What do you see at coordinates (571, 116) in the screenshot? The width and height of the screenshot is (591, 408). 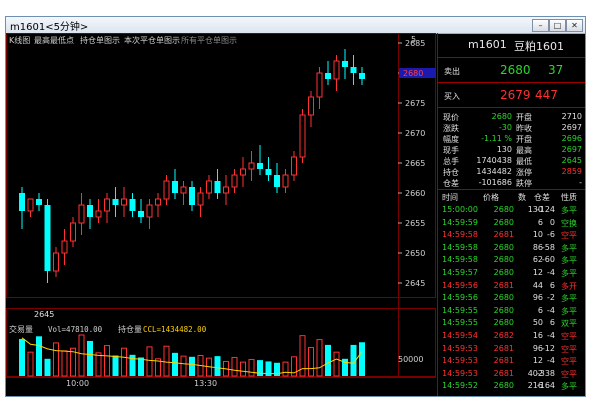 I see `stat-value: 2710` at bounding box center [571, 116].